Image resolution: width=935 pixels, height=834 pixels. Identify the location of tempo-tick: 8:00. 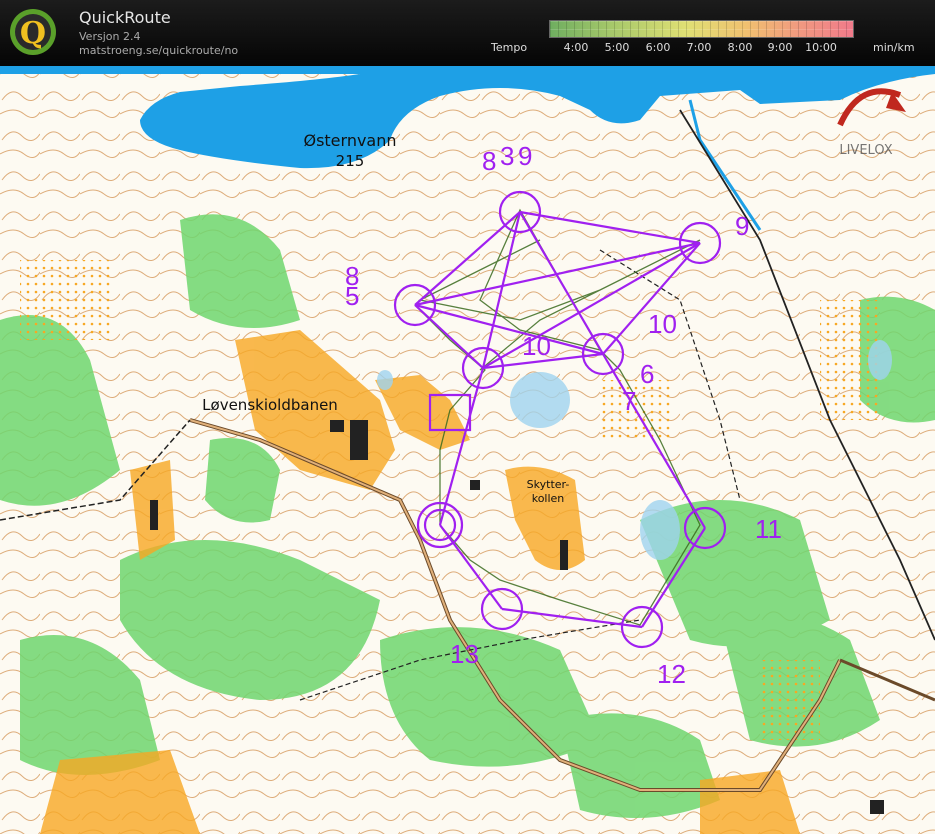
(740, 47).